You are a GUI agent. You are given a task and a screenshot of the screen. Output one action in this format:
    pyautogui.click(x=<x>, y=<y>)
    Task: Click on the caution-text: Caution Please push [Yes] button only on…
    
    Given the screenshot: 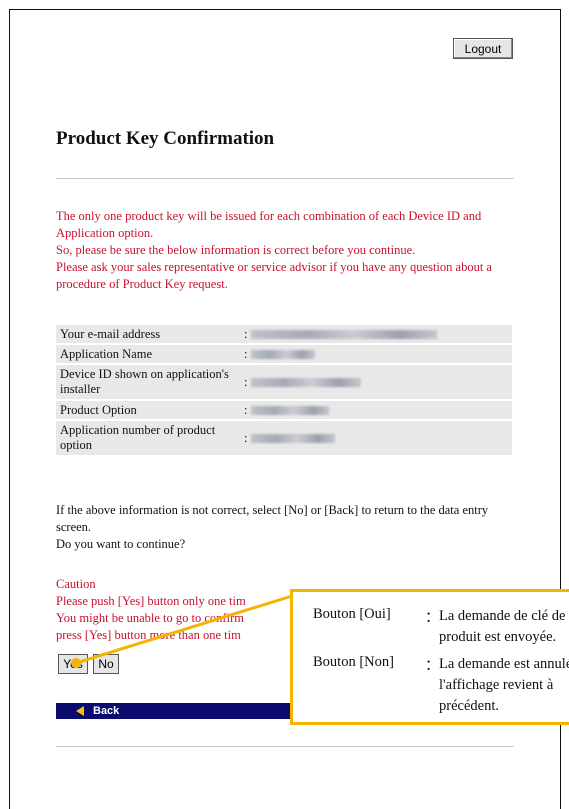 What is the action you would take?
    pyautogui.click(x=171, y=610)
    